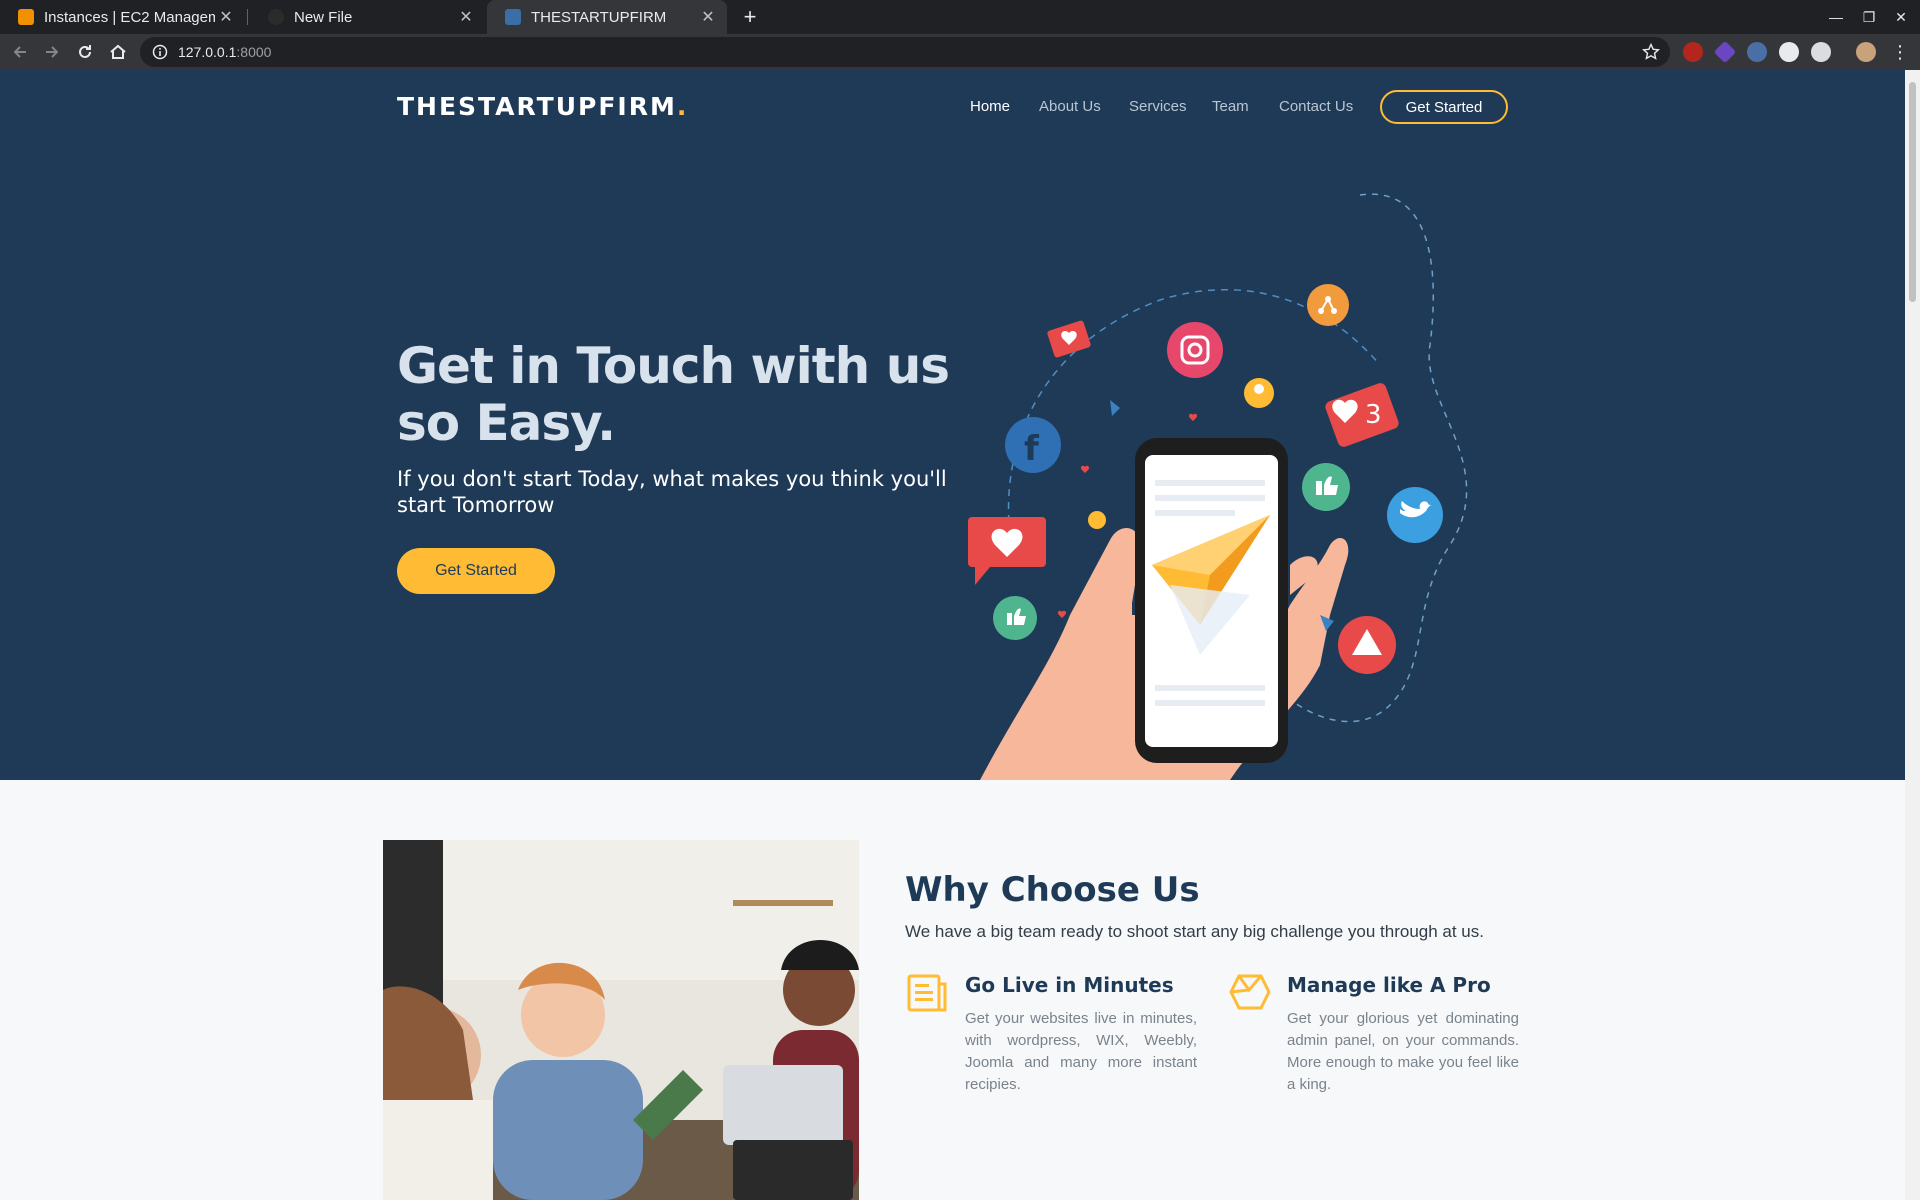 This screenshot has width=1920, height=1200. Describe the element at coordinates (1693, 52) in the screenshot. I see `ublock-extension-icon` at that location.